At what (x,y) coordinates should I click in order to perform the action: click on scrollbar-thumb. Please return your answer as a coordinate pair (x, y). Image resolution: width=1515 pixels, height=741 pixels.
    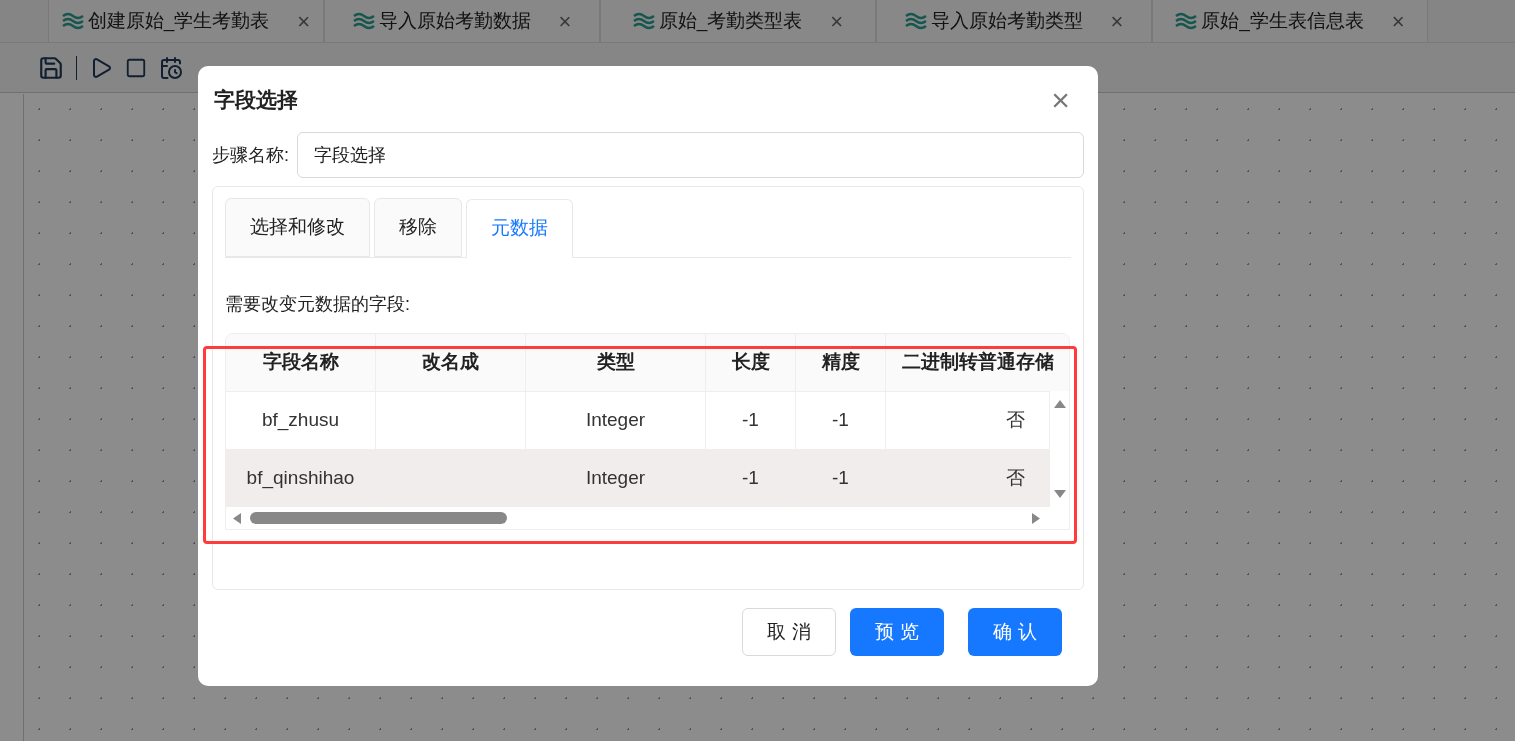
    Looking at the image, I should click on (378, 518).